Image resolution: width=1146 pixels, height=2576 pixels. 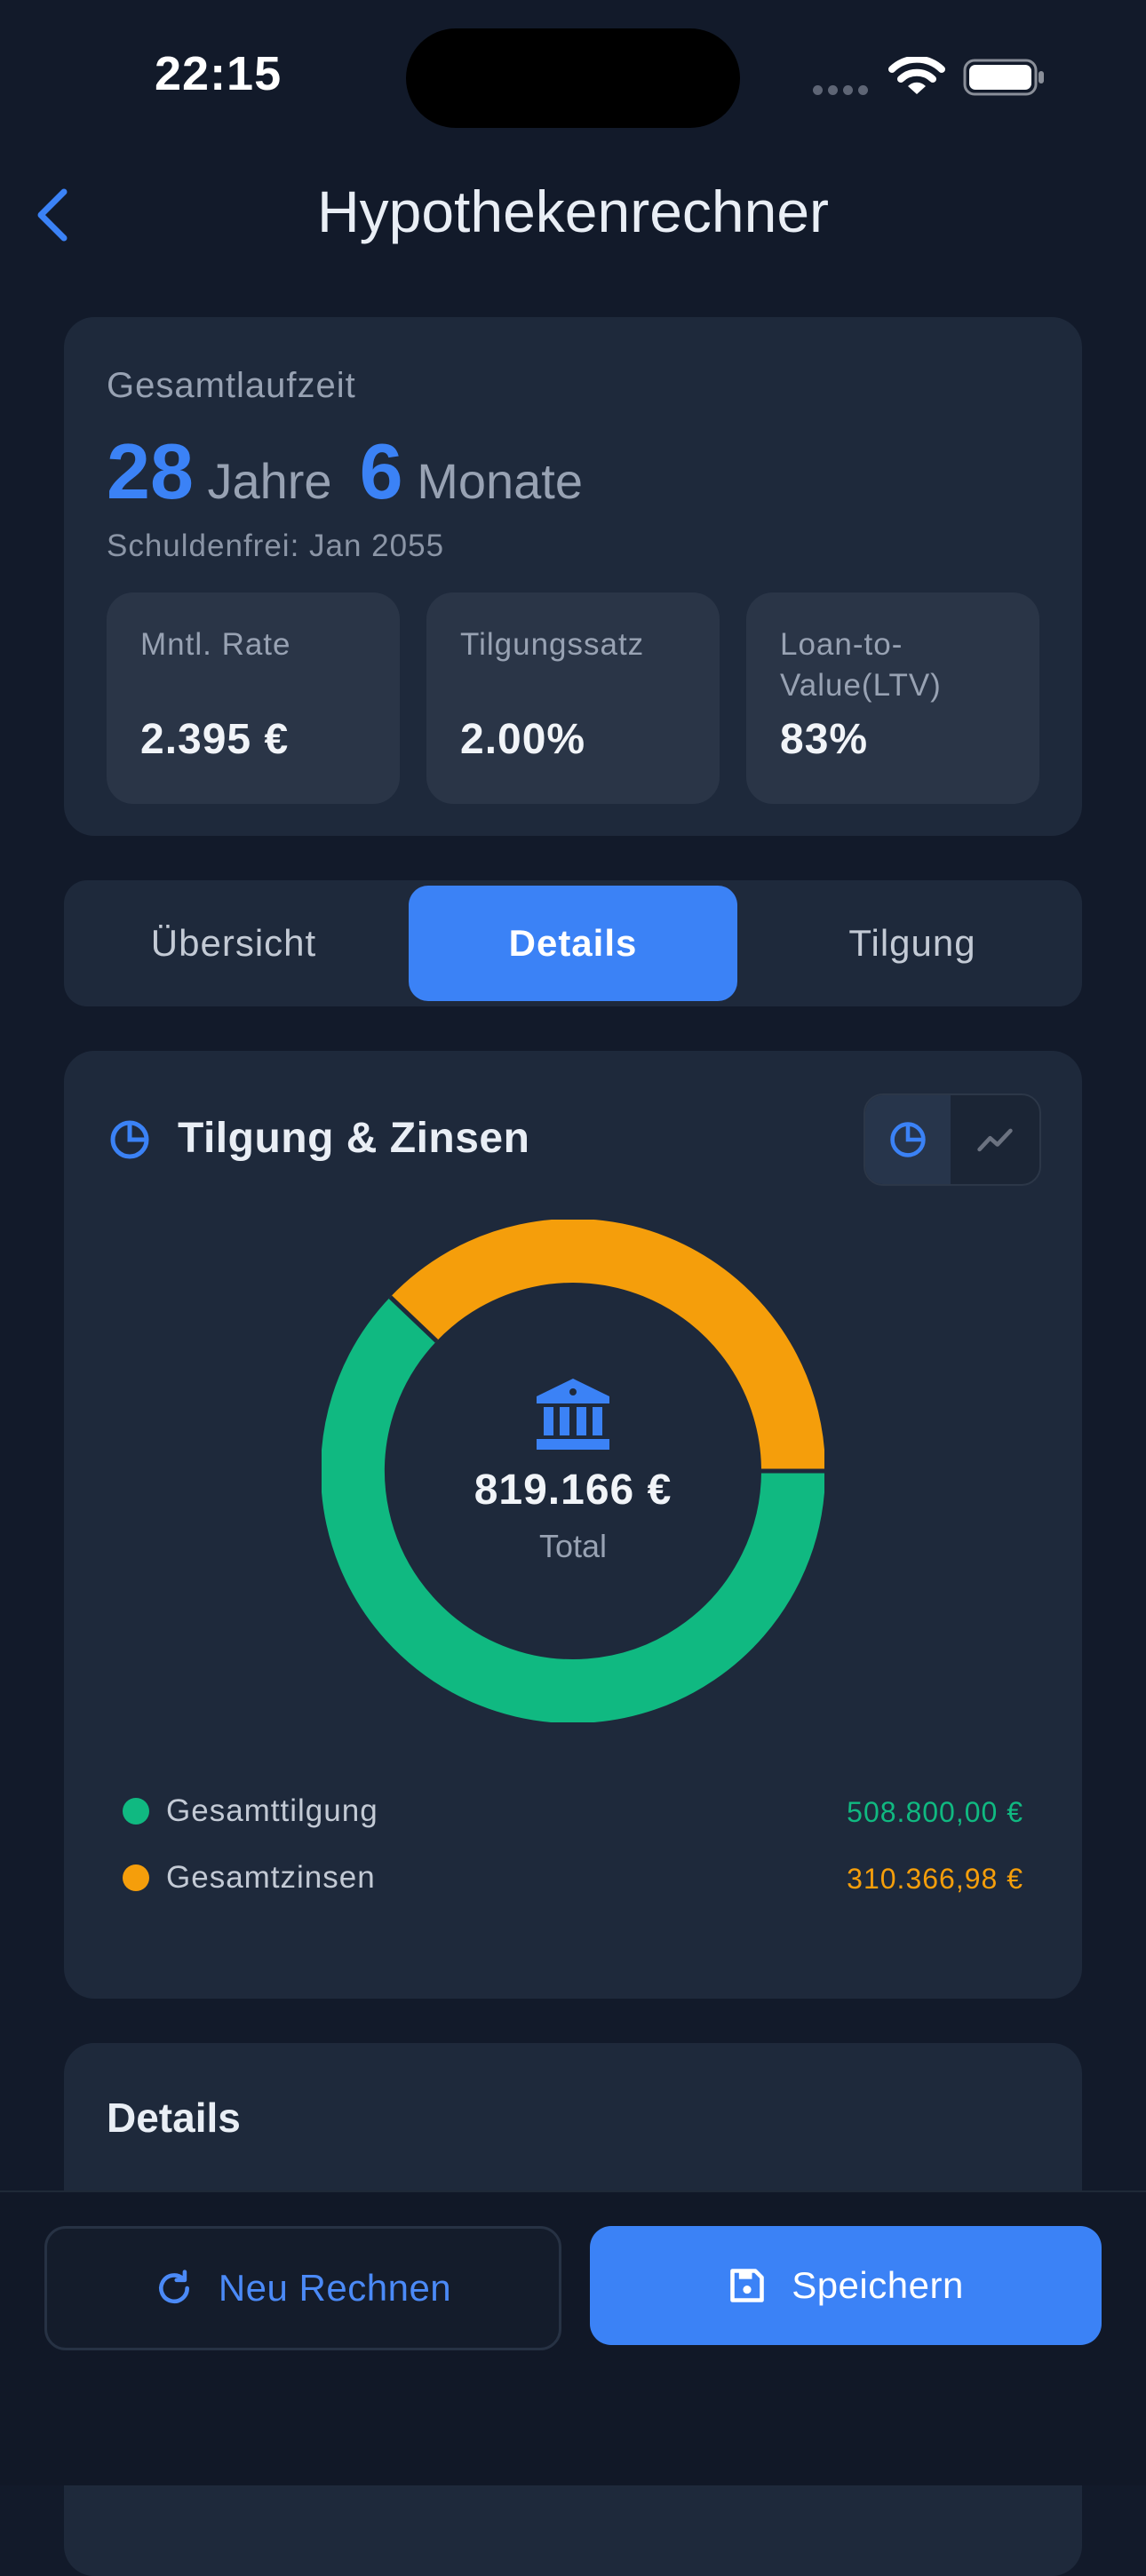 I want to click on legend-value-repayment: 508.800,00 €, so click(x=935, y=1812).